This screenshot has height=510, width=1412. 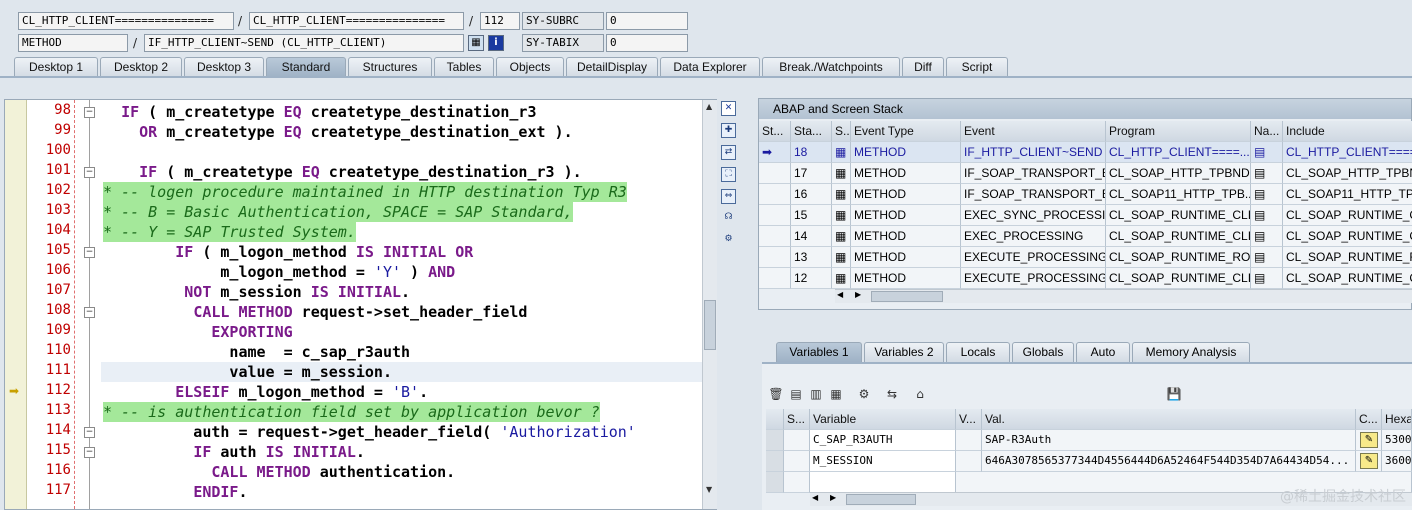 I want to click on stack-header: Include, so click(x=1347, y=131).